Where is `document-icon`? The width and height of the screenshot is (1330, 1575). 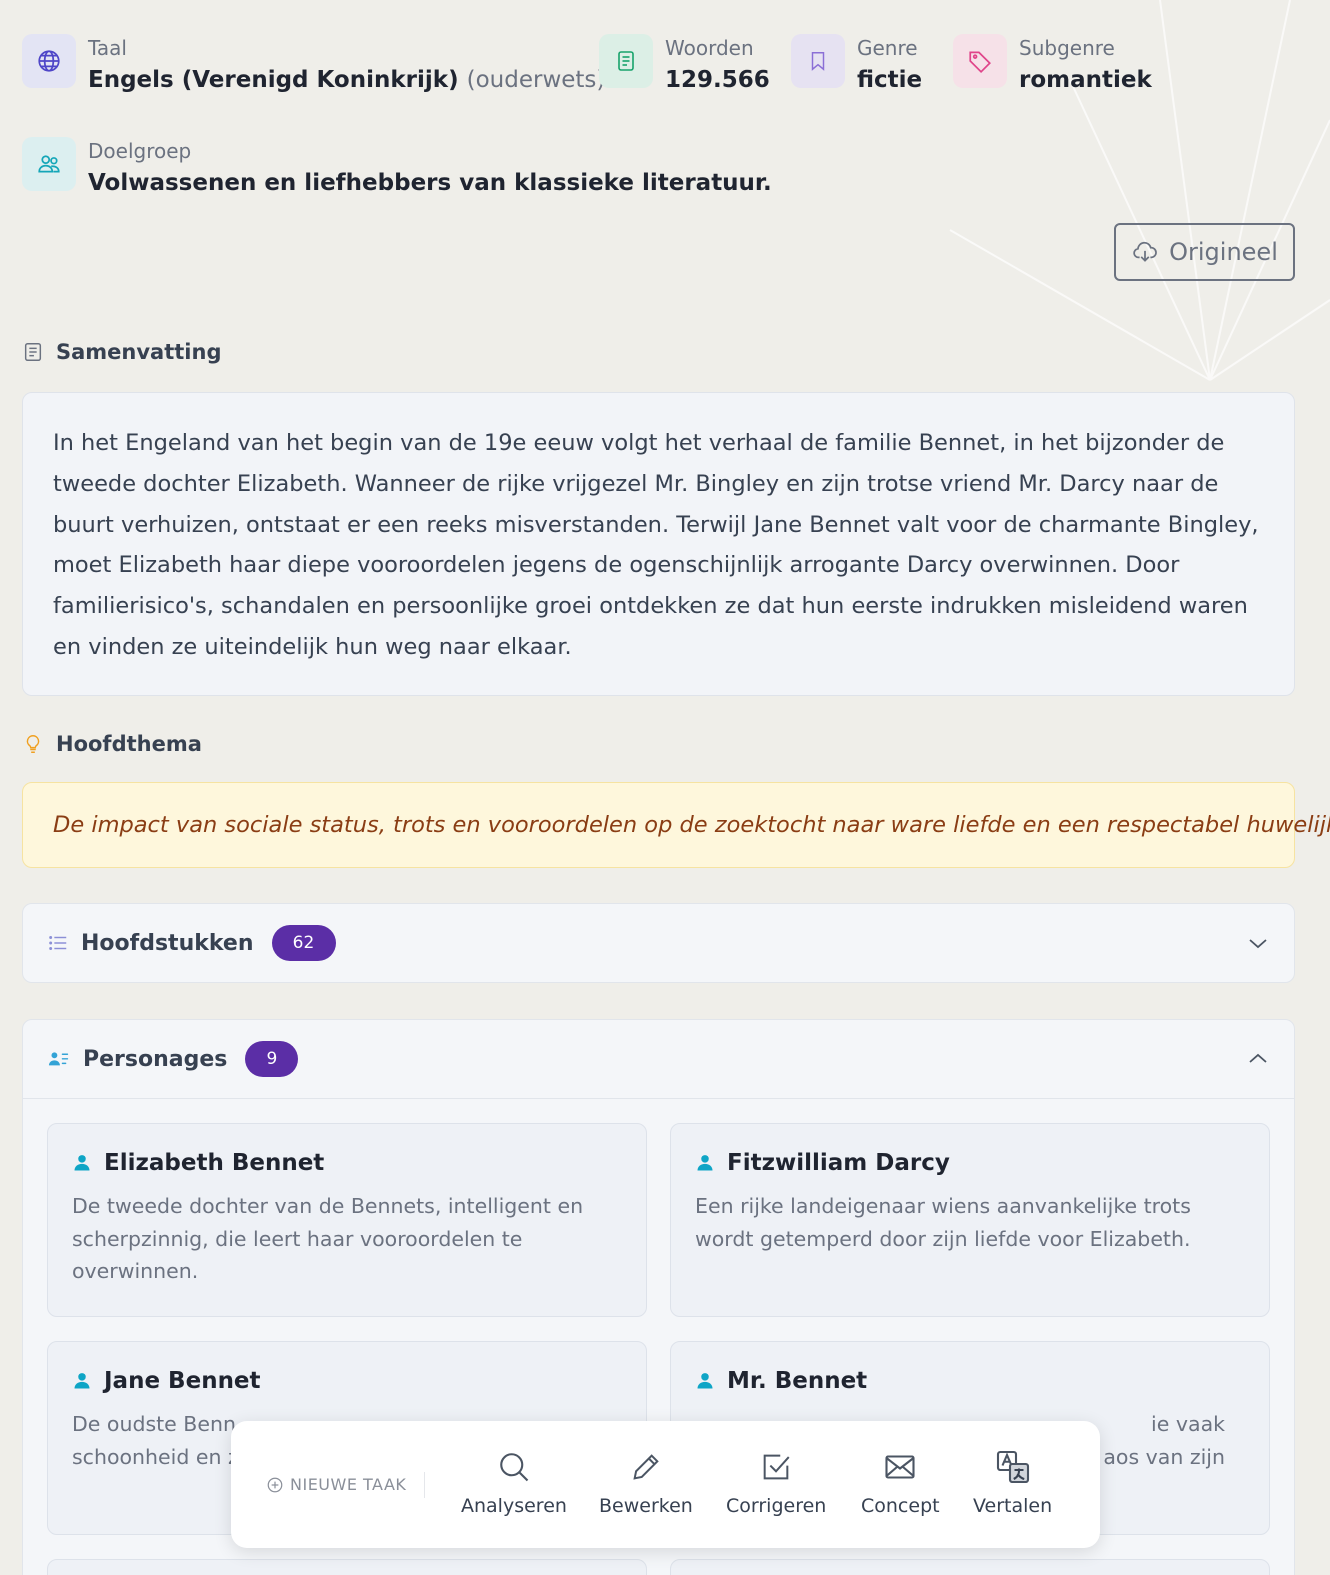 document-icon is located at coordinates (626, 61).